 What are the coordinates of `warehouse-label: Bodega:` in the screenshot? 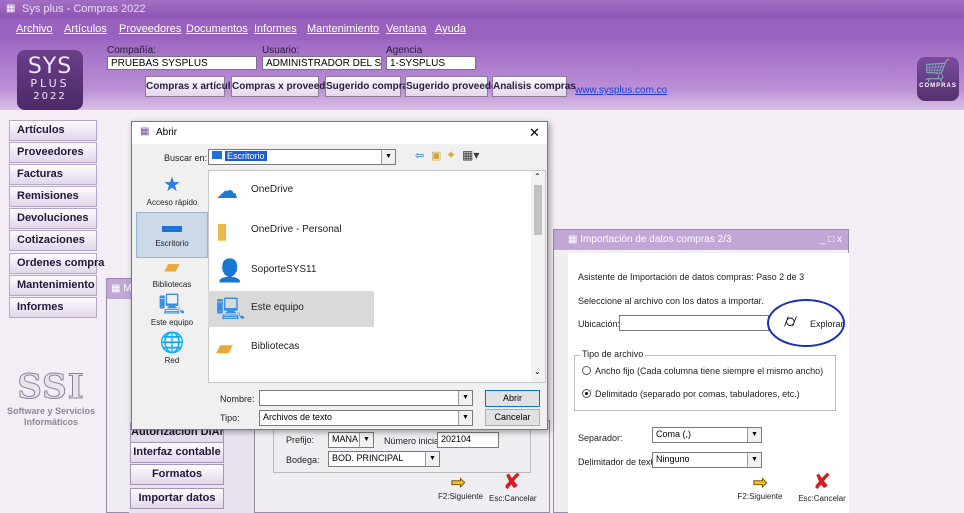 It's located at (303, 460).